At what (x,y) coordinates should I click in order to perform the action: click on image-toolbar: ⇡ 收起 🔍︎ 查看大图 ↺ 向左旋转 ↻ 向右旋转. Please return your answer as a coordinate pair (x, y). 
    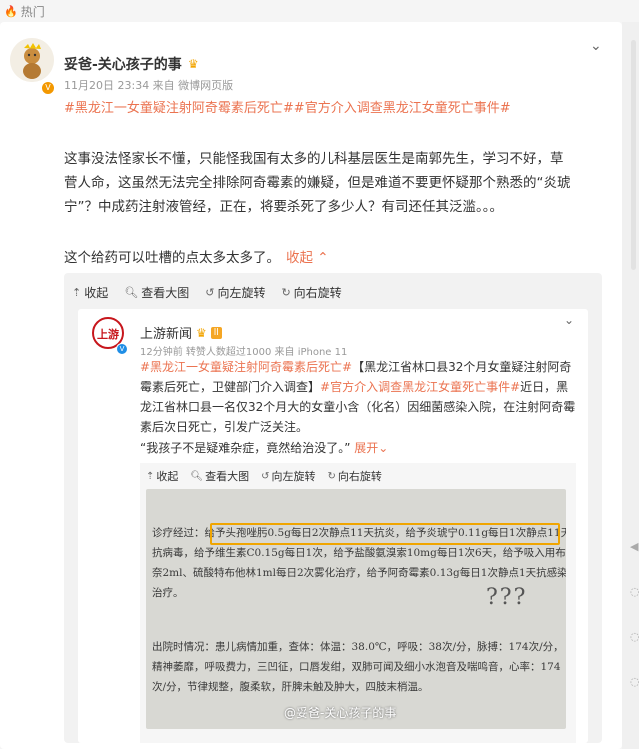
    Looking at the image, I should click on (207, 292).